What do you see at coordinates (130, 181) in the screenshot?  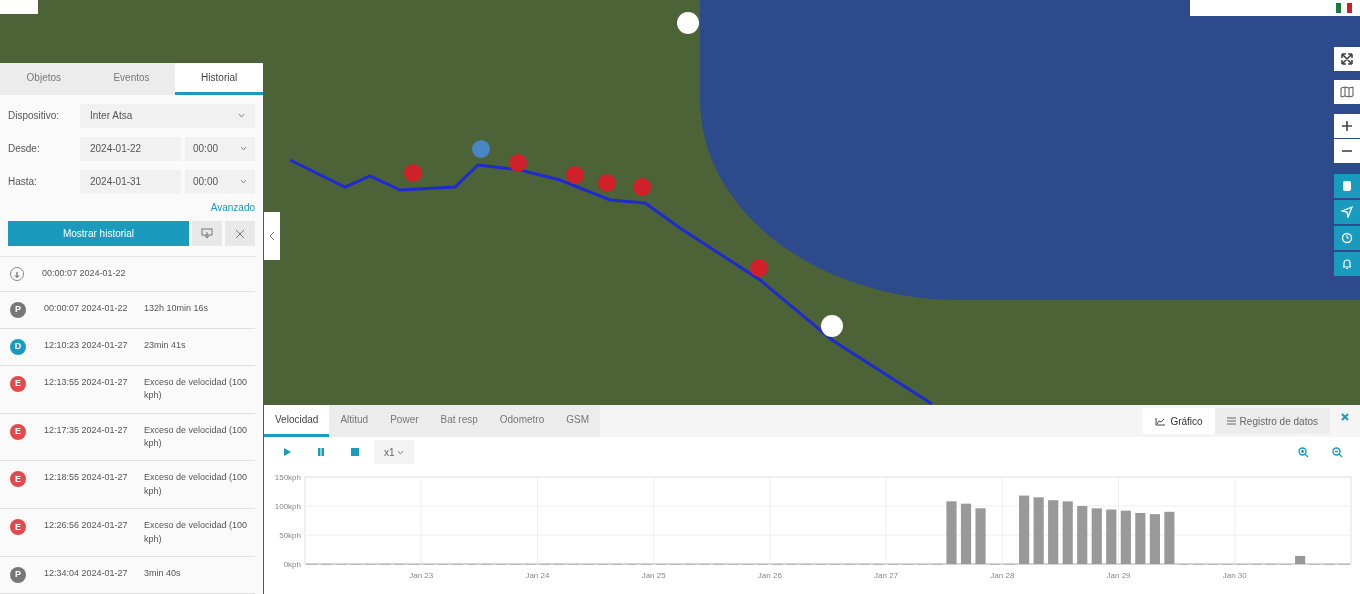 I see `dropdown-field: 2024-01-31` at bounding box center [130, 181].